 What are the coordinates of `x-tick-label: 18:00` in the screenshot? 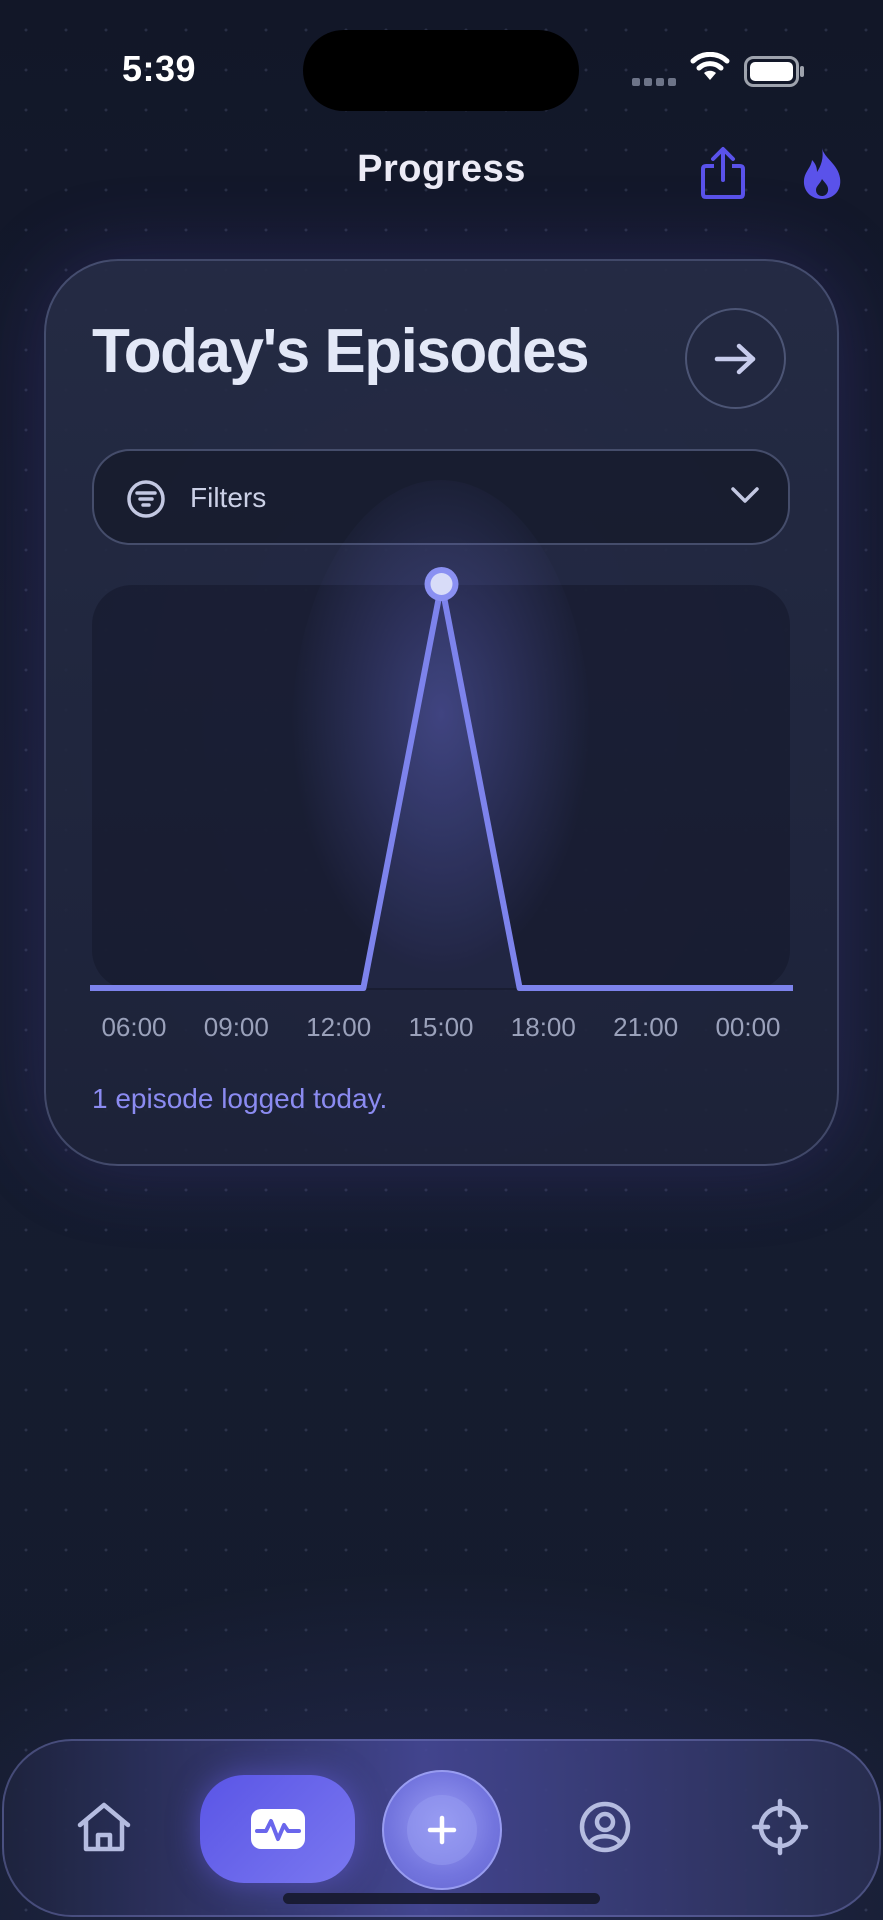 It's located at (543, 1027).